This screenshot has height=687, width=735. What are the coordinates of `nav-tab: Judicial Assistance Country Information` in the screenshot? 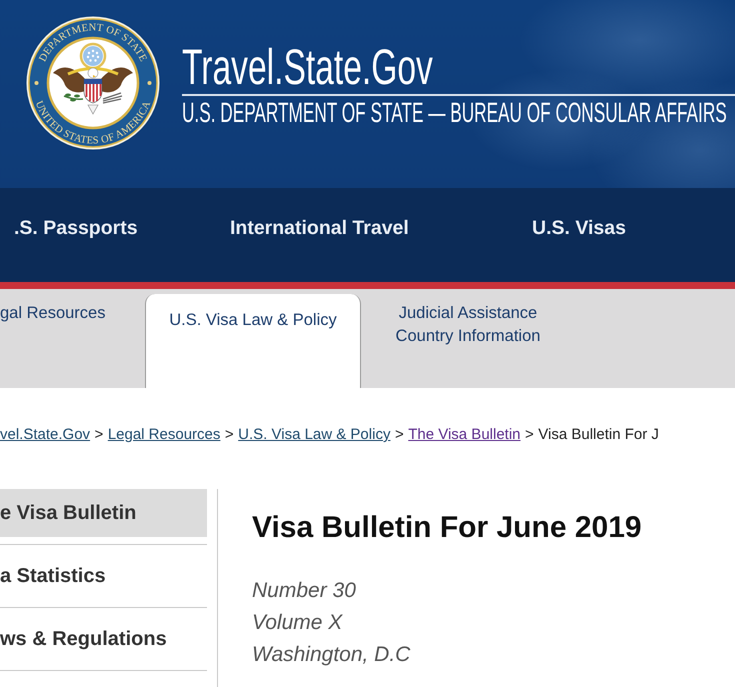 It's located at (452, 321).